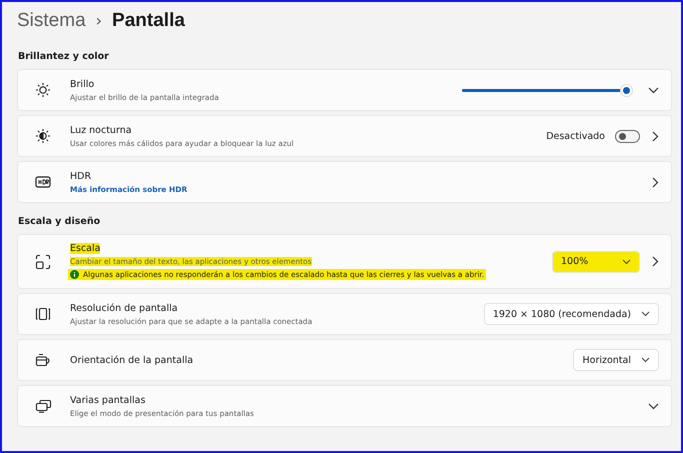 The width and height of the screenshot is (683, 453). What do you see at coordinates (59, 222) in the screenshot?
I see `section-title: Escala y diseño` at bounding box center [59, 222].